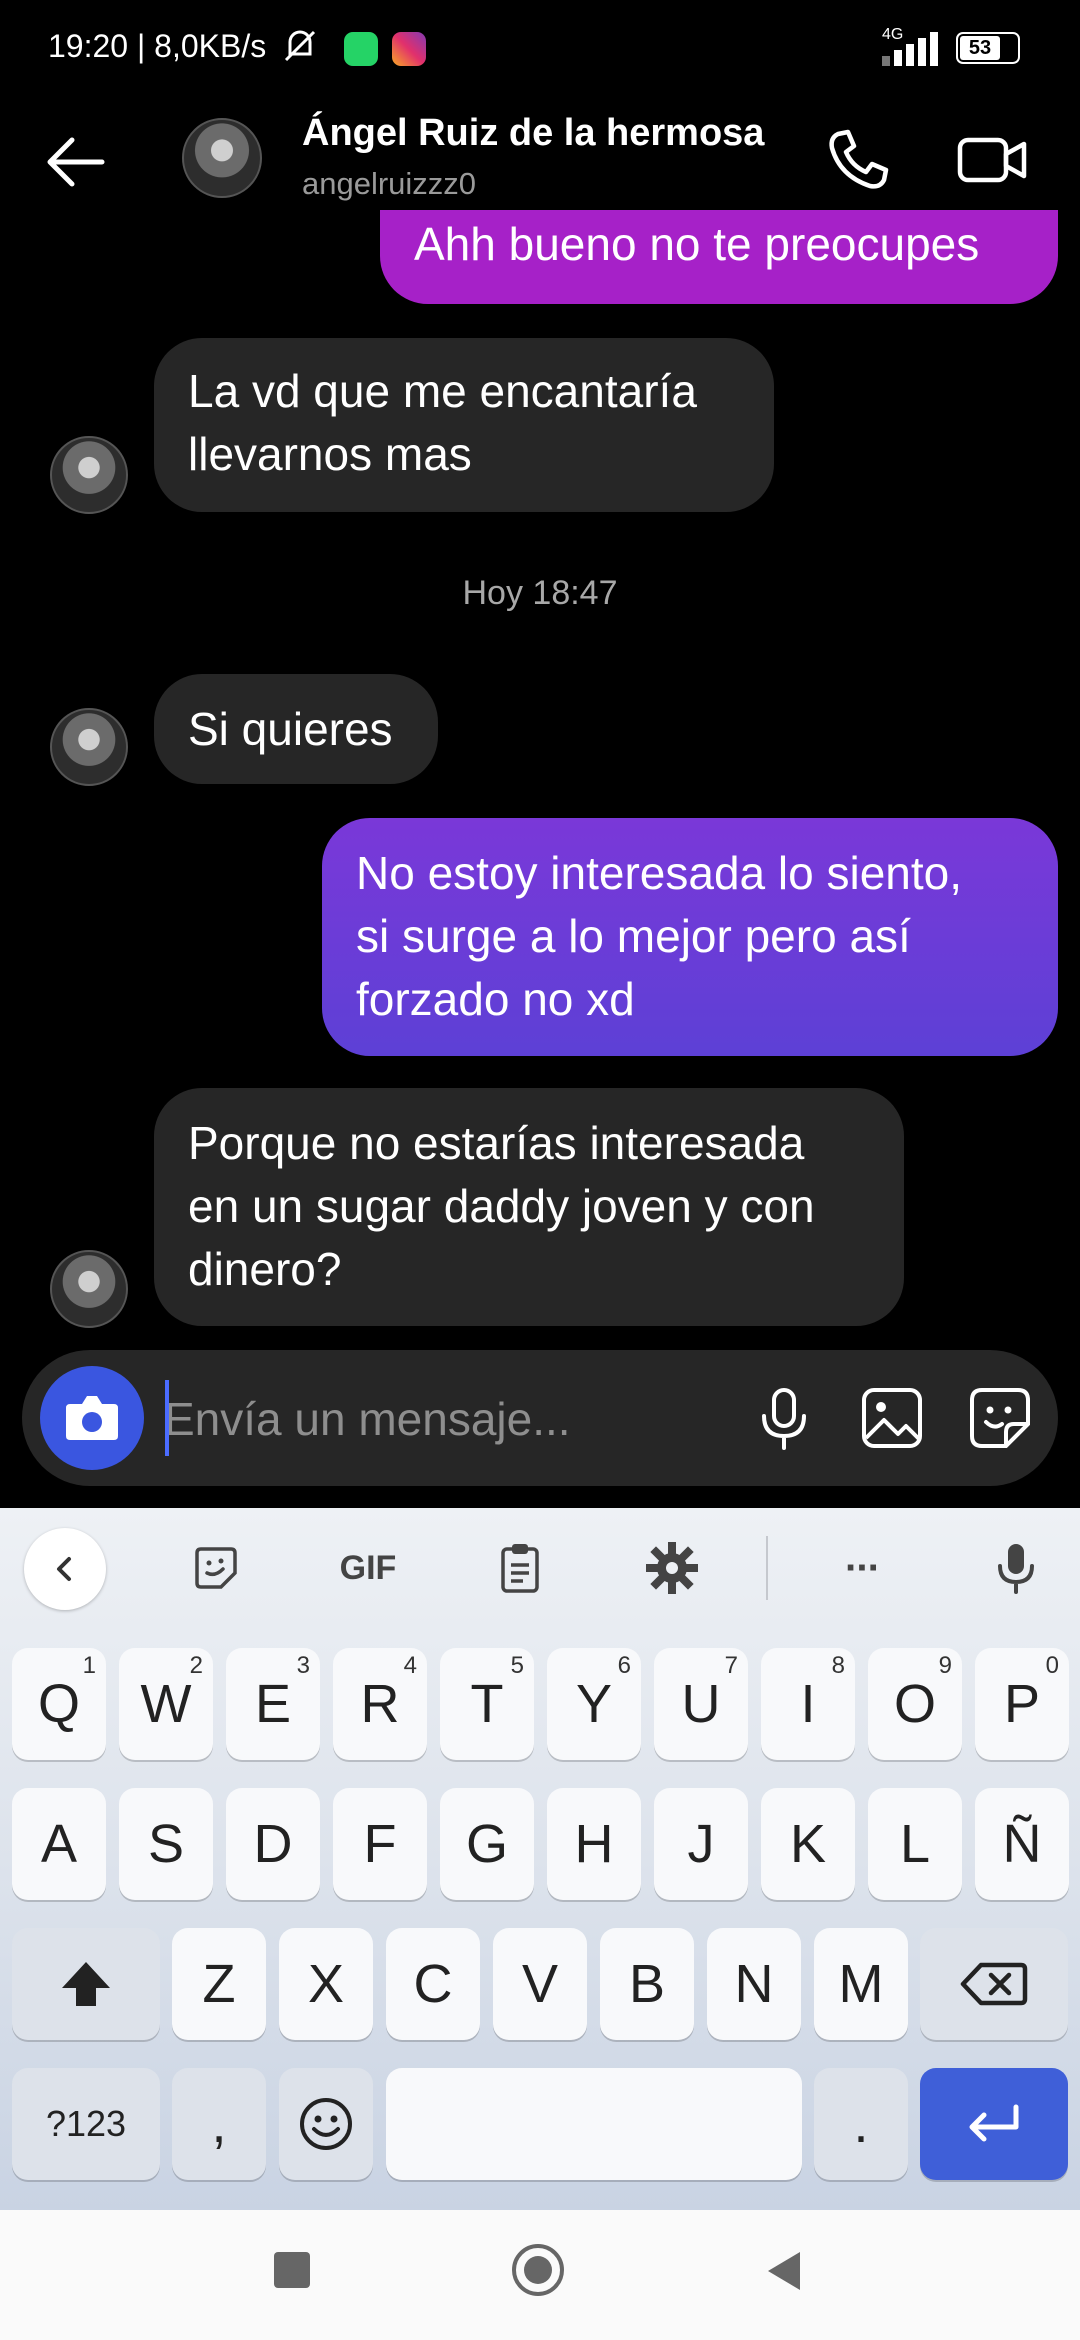 The image size is (1080, 2340). I want to click on key-row-1: Q1 W2 E3 R4 T5 Y6 U7 I8 O9 P0, so click(540, 1704).